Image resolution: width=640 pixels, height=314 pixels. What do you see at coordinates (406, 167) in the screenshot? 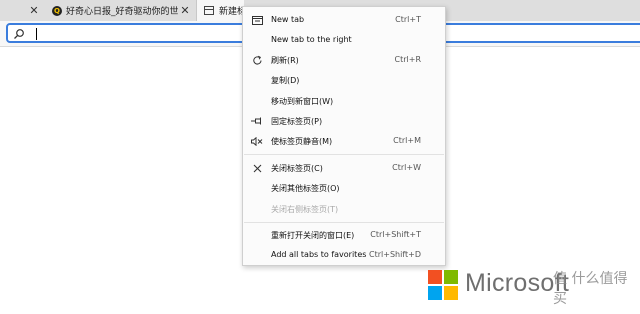
I see `menu-item-shortcut: Ctrl+W` at bounding box center [406, 167].